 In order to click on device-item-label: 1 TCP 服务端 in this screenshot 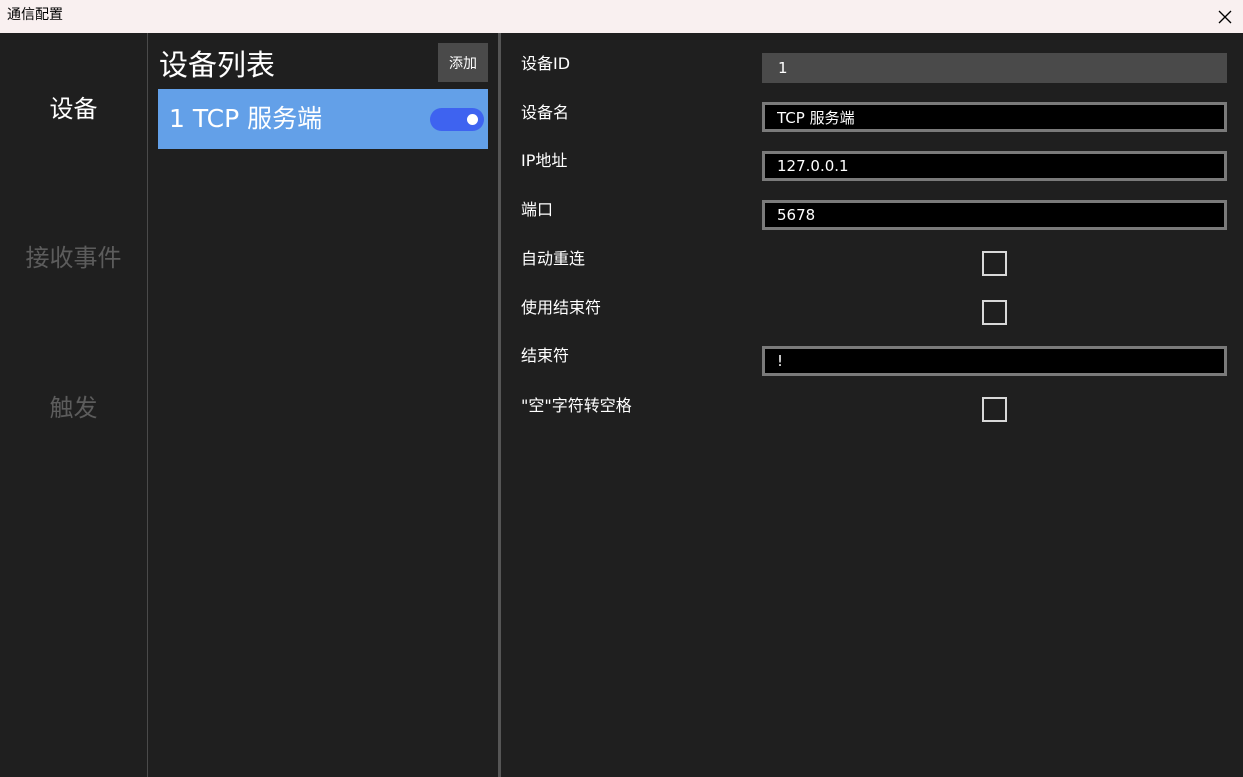, I will do `click(246, 118)`.